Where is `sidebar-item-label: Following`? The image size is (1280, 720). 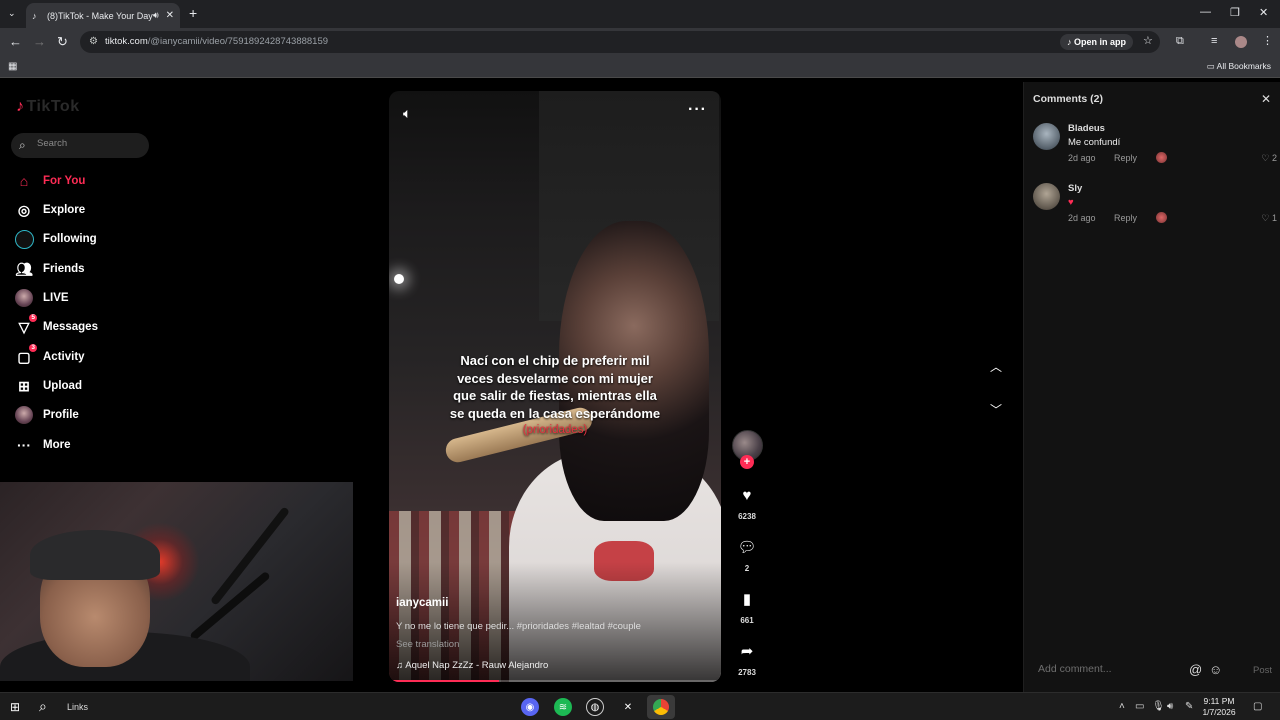
sidebar-item-label: Following is located at coordinates (70, 239).